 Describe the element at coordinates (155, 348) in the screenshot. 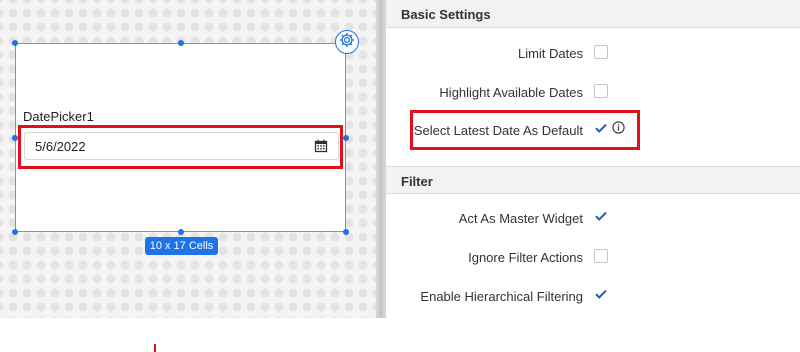

I see `annotation-mark` at that location.